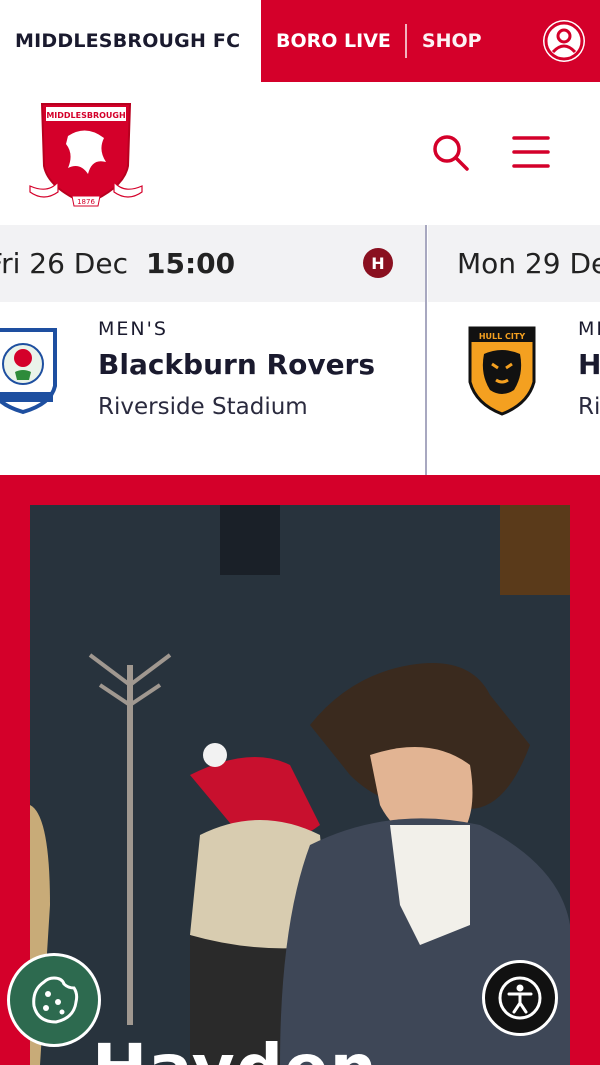 This screenshot has height=1065, width=600. I want to click on top-bar: MIDDLESBROUGH FC BORO LIVE SHOP, so click(300, 41).